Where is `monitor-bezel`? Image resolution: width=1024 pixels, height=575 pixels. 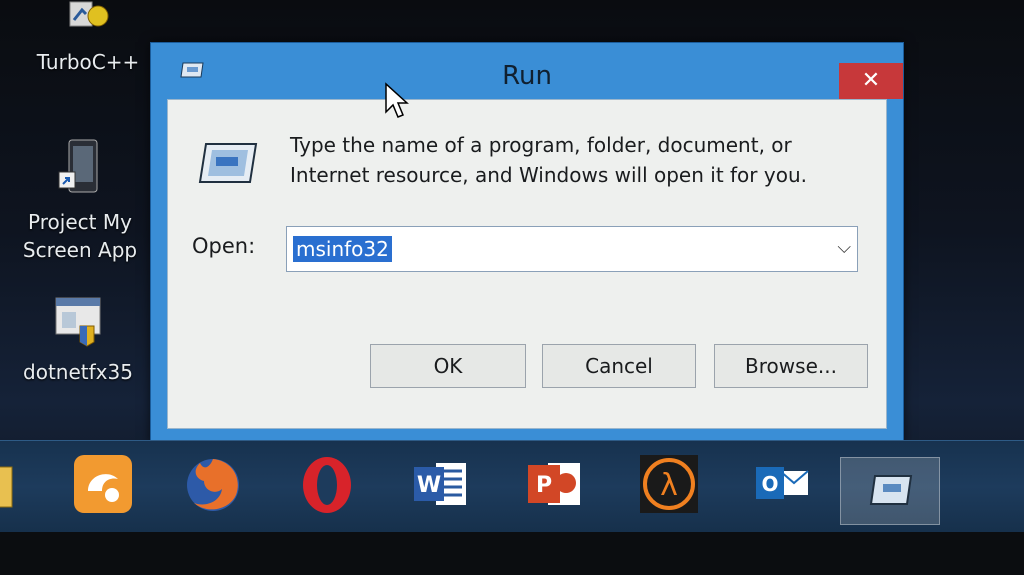 monitor-bezel is located at coordinates (512, 553).